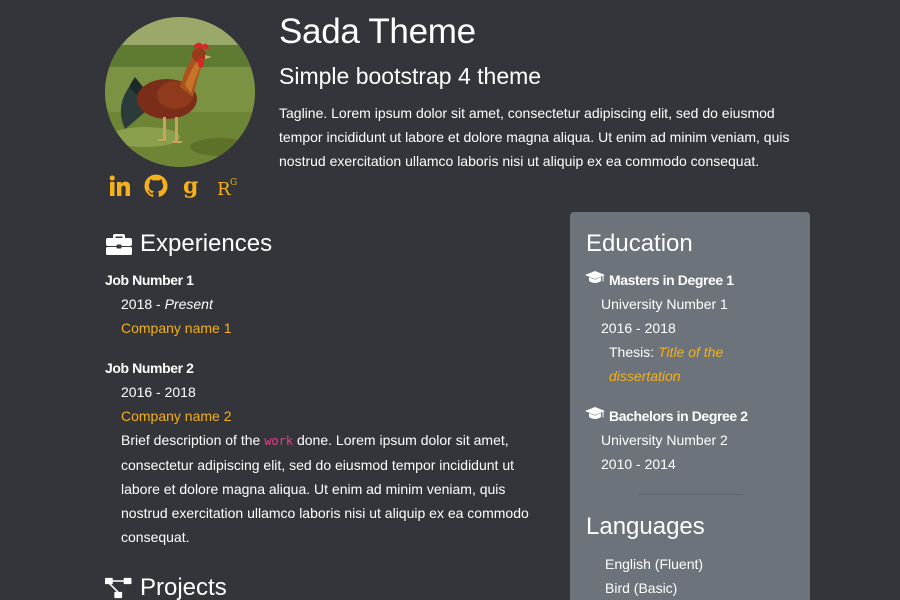  What do you see at coordinates (690, 494) in the screenshot?
I see `sidebar-divider` at bounding box center [690, 494].